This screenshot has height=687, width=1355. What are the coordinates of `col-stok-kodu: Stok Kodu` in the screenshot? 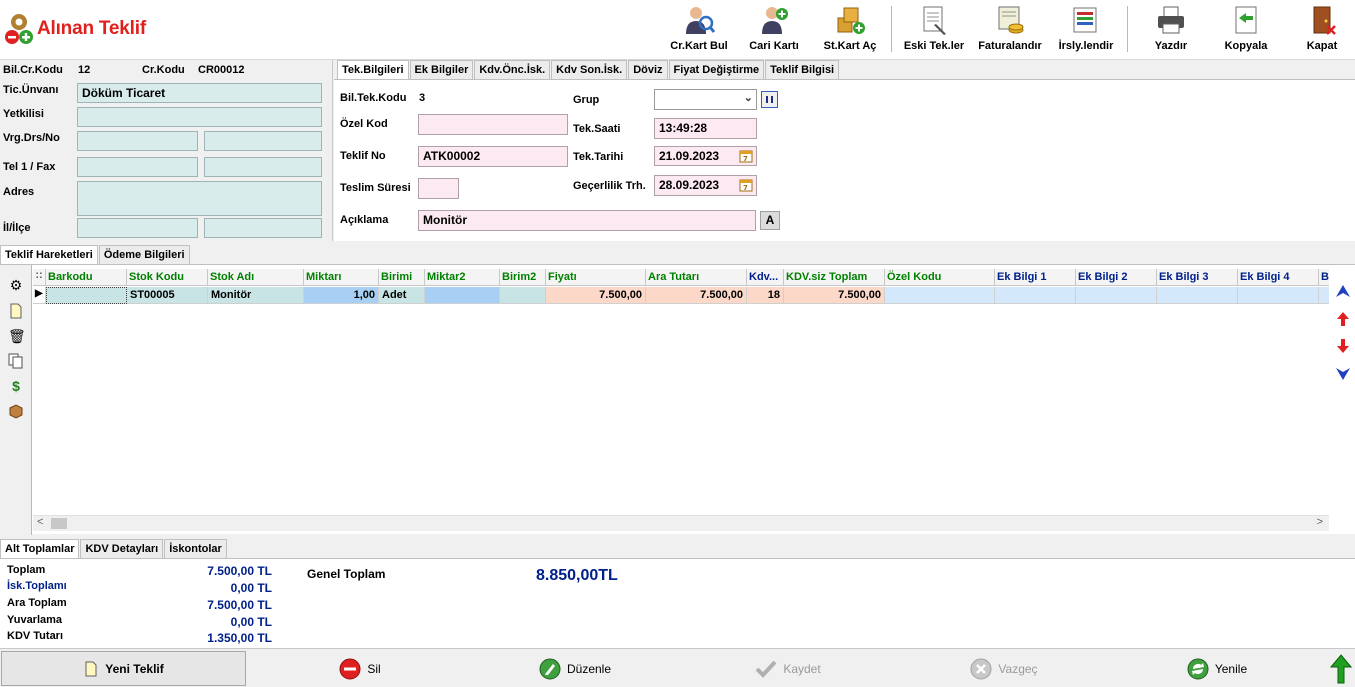 It's located at (167, 277).